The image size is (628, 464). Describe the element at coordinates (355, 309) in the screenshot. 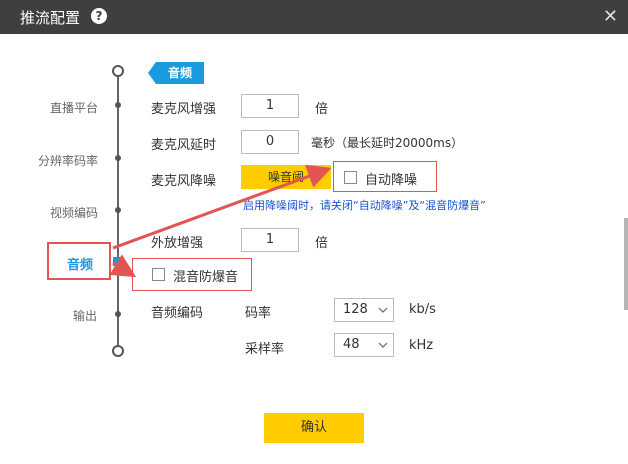

I see `bitrate-value: 128` at that location.